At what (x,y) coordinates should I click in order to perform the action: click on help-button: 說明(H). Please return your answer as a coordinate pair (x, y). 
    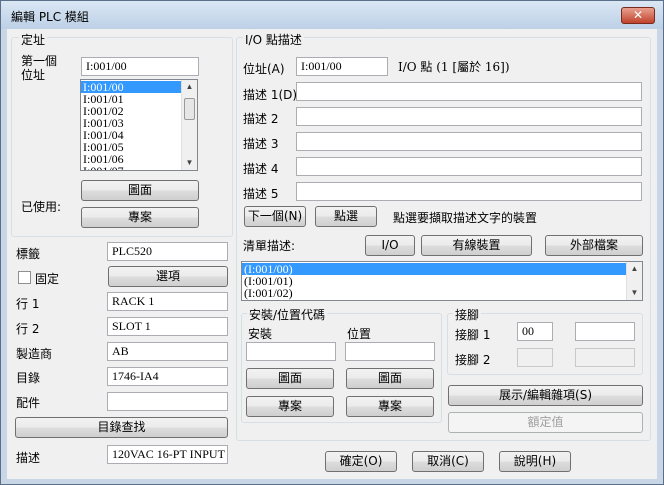
    Looking at the image, I should click on (535, 461).